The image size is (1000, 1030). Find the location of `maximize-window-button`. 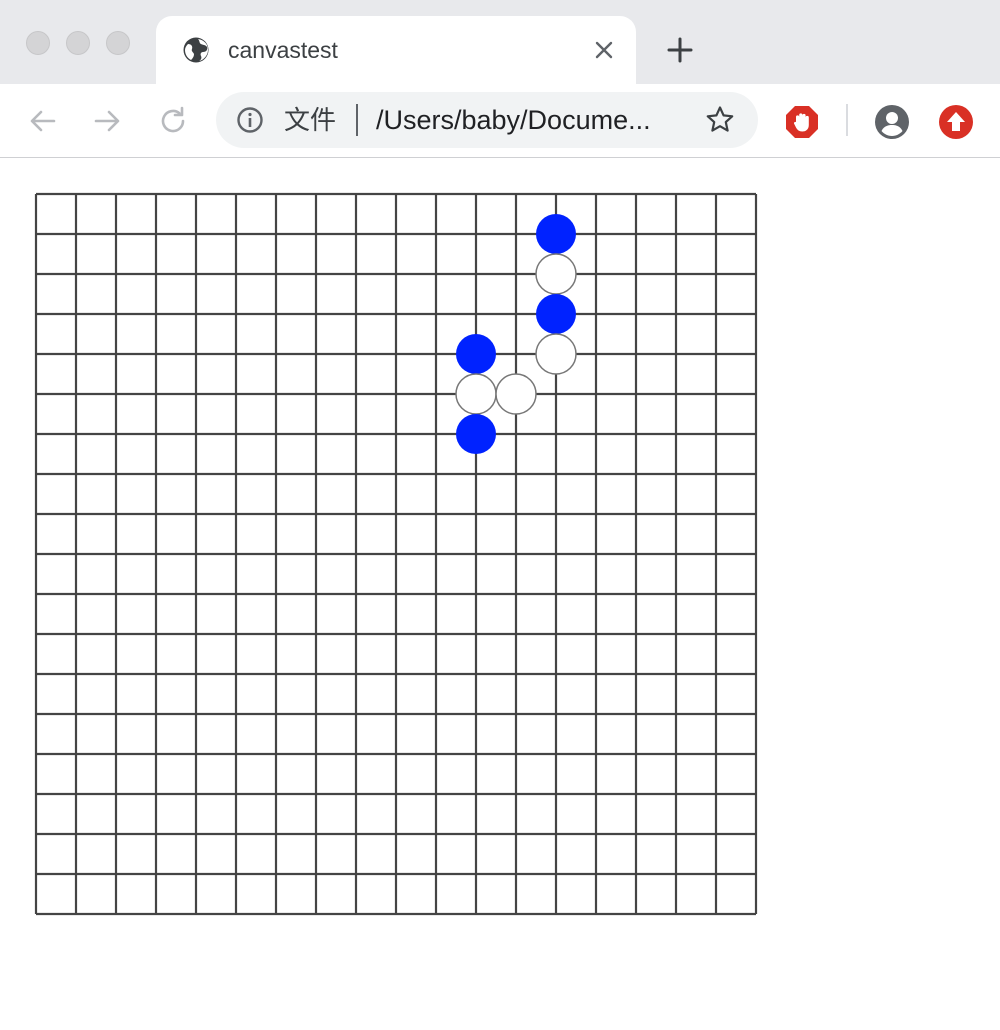

maximize-window-button is located at coordinates (118, 43).